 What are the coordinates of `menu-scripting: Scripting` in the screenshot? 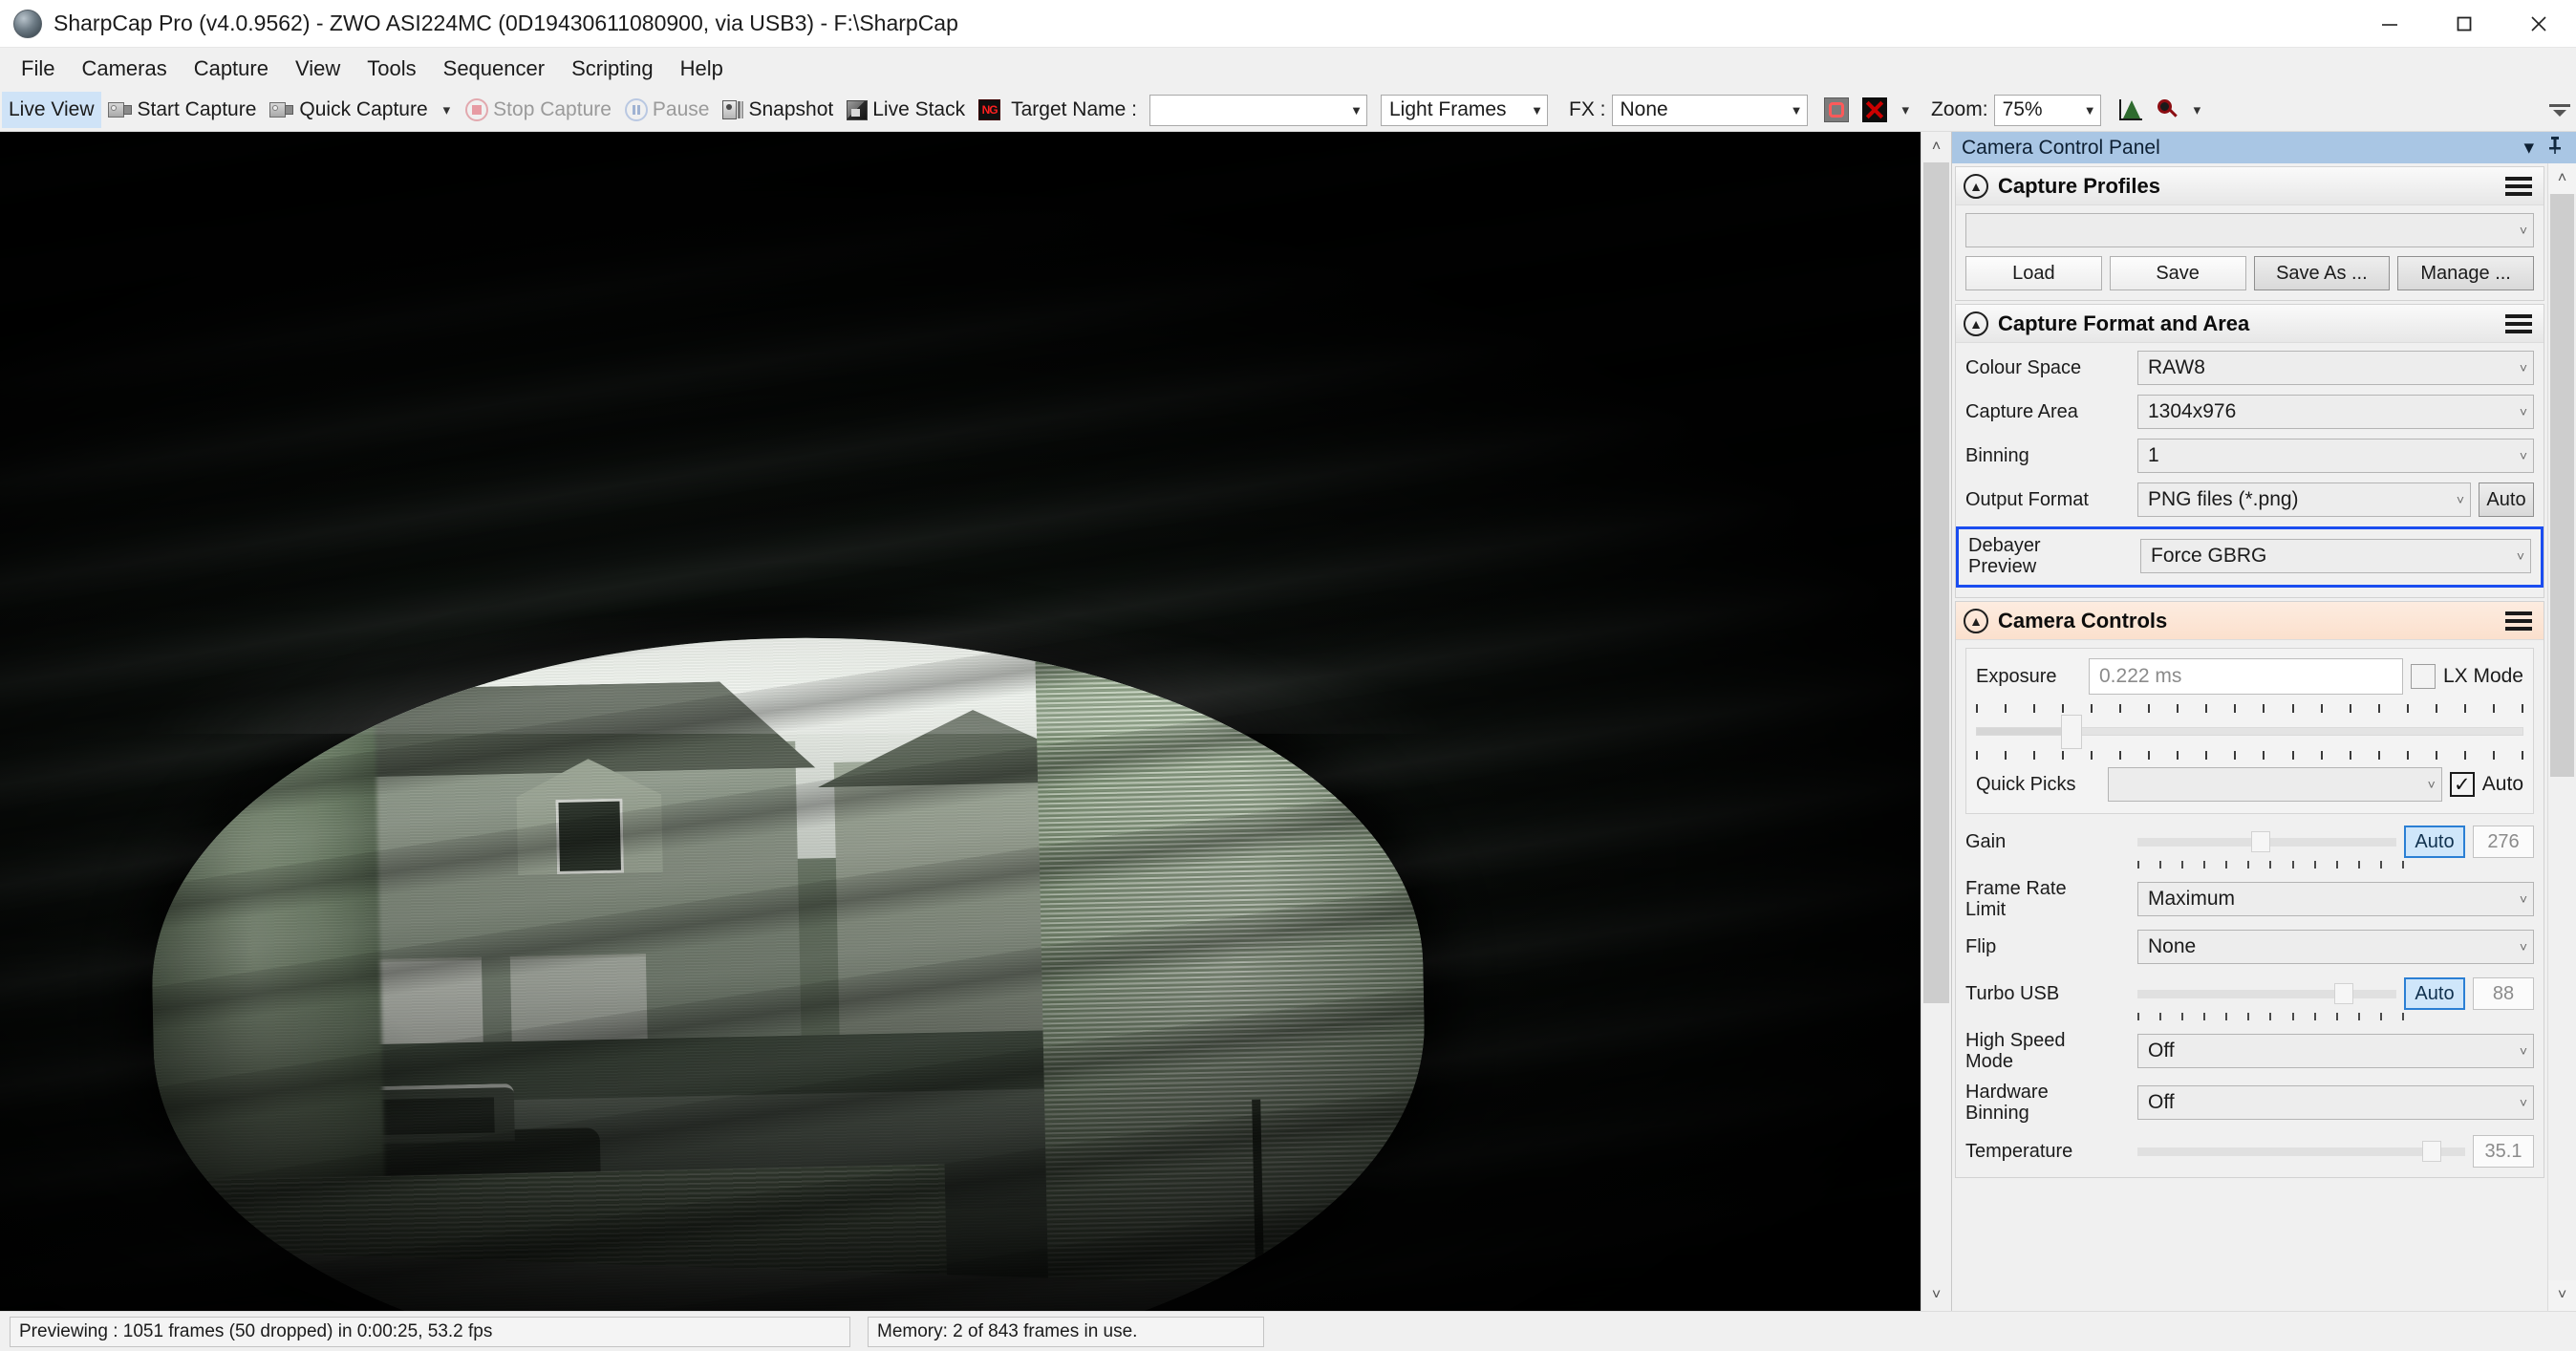 It's located at (612, 69).